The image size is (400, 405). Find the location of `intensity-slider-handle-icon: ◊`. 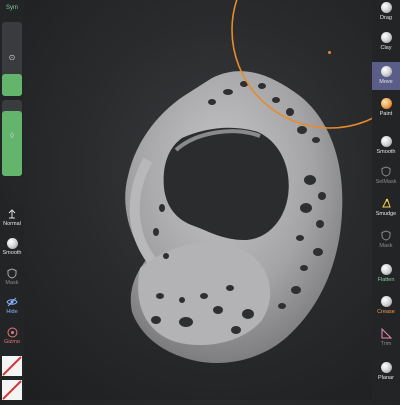

intensity-slider-handle-icon: ◊ is located at coordinates (12, 136).